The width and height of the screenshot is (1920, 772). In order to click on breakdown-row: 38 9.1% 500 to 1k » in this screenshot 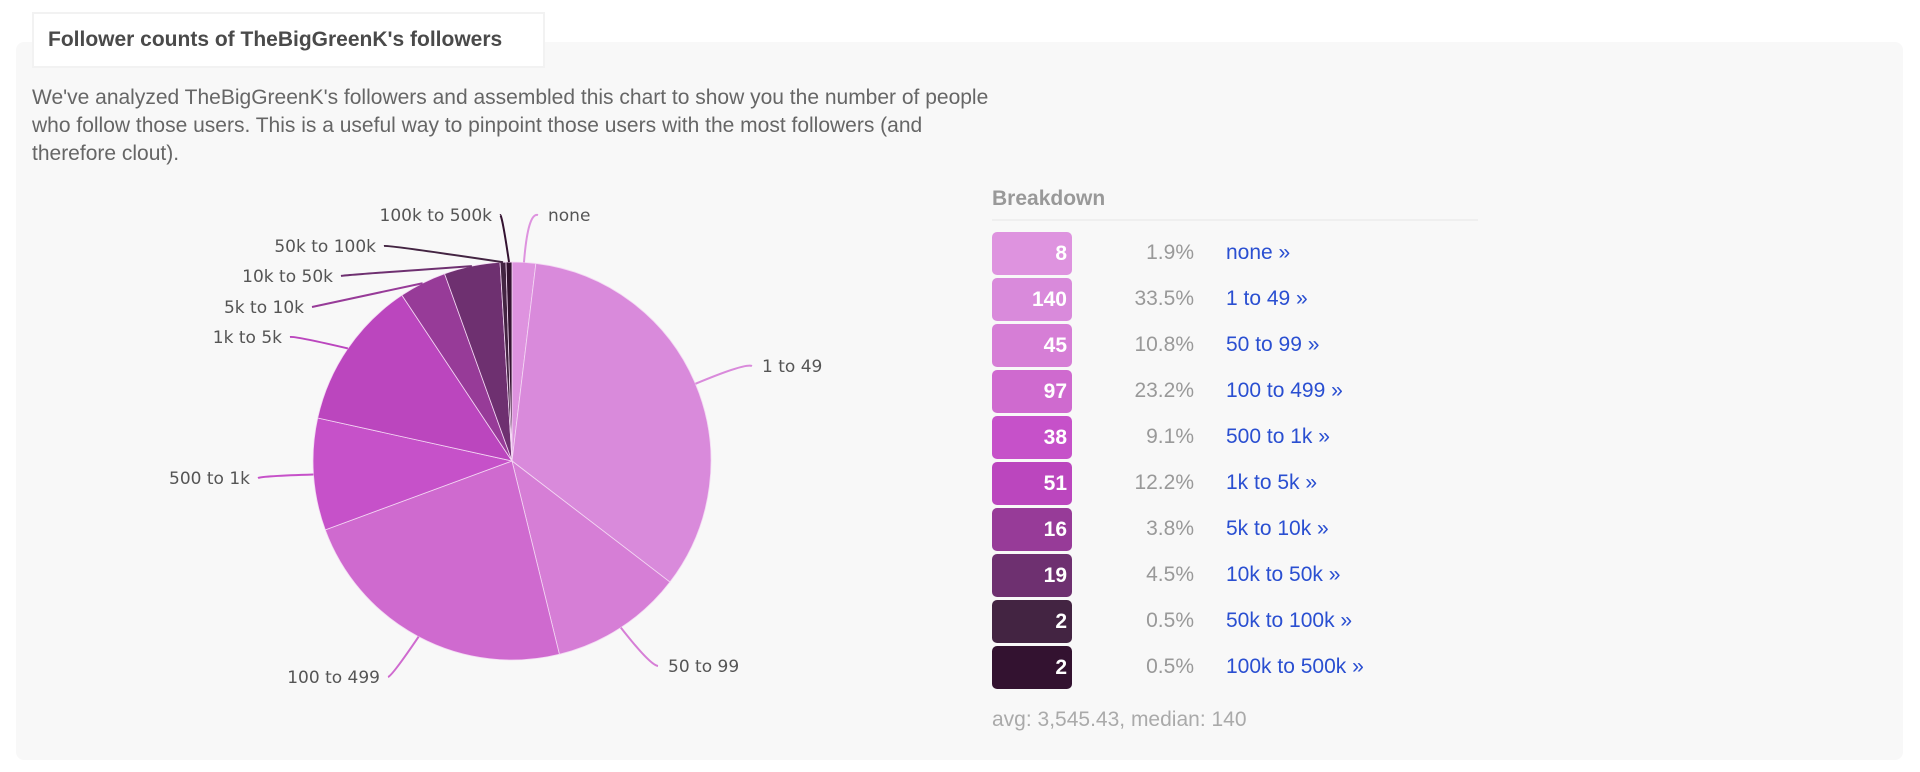, I will do `click(1235, 437)`.